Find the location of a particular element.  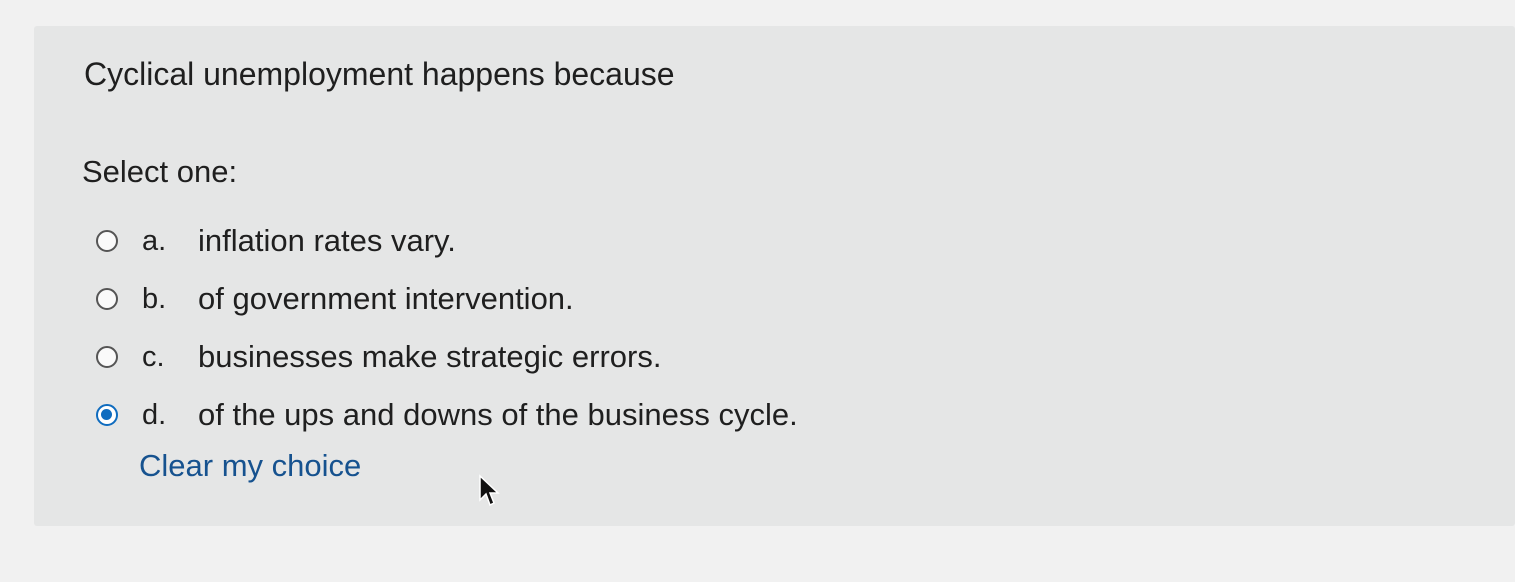

clear-my-choice-link: Clear my choice is located at coordinates (250, 466).